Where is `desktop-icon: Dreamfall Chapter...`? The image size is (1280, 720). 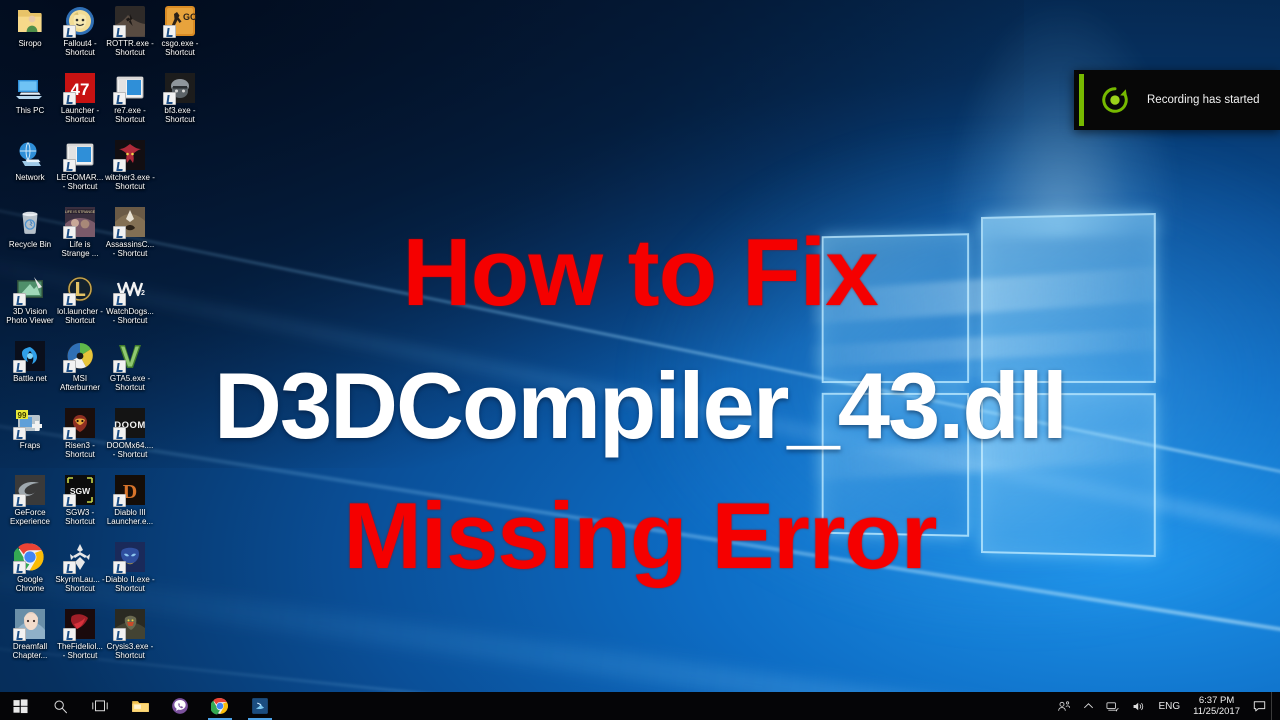
desktop-icon: Dreamfall Chapter... is located at coordinates (30, 634).